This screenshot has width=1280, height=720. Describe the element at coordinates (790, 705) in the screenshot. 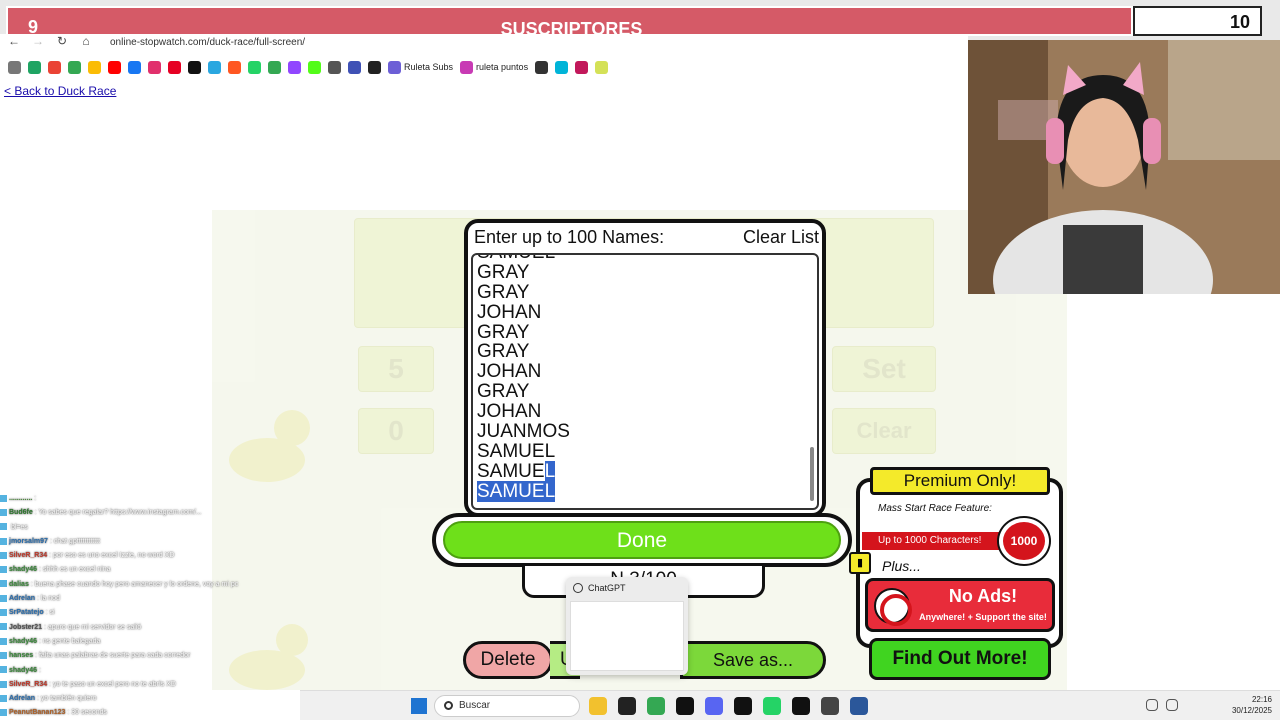

I see `windows-taskbar: Buscar 22:16 30/12/2025` at that location.